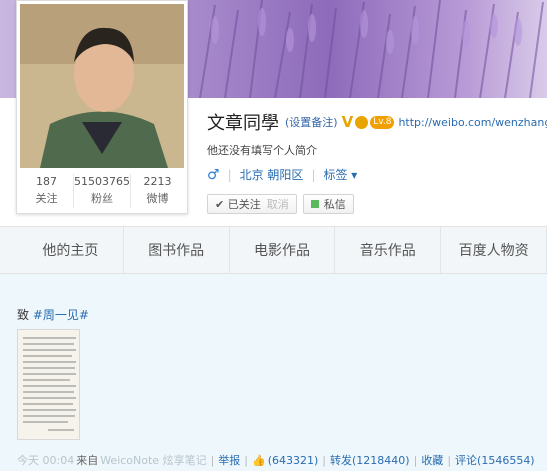 This screenshot has width=547, height=471. I want to click on tab-music: 音乐作品, so click(388, 250).